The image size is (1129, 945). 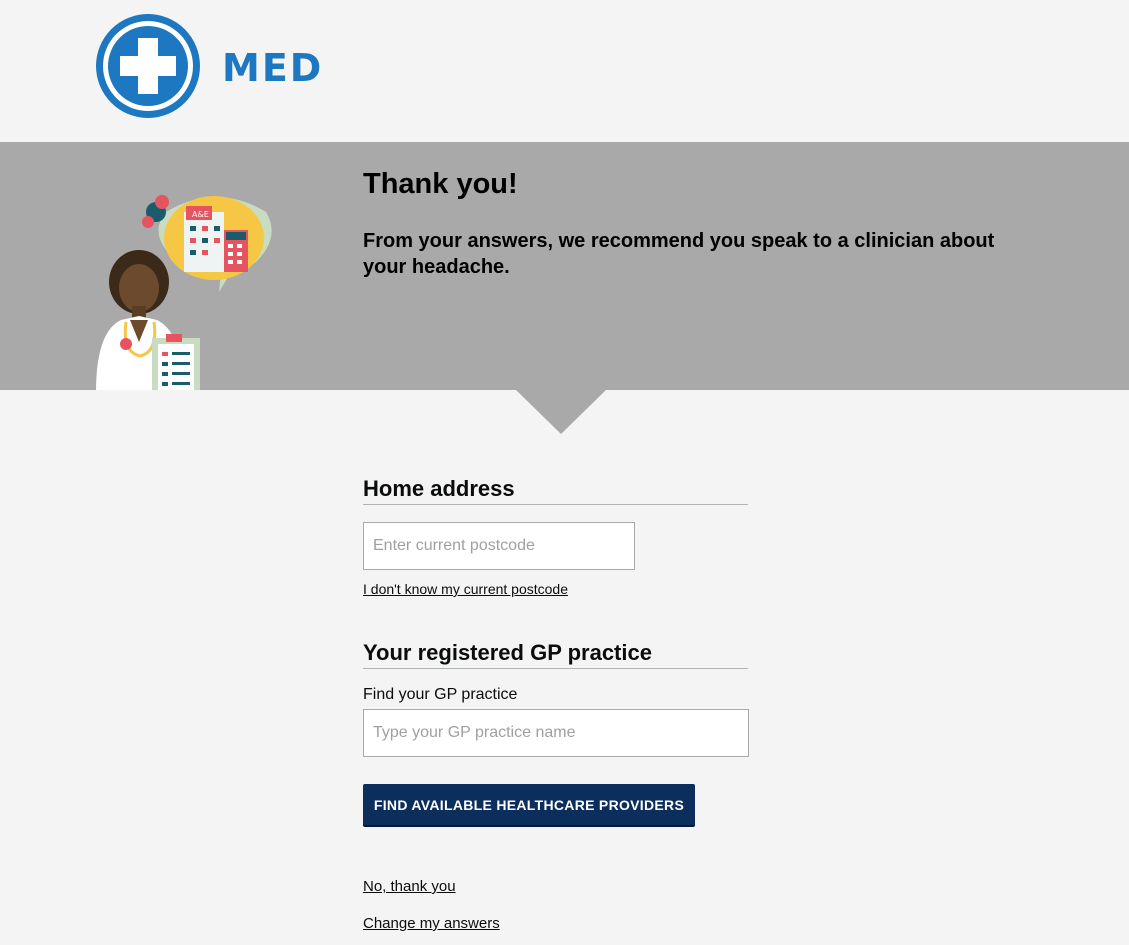 What do you see at coordinates (148, 66) in the screenshot?
I see `medical-cross-icon` at bounding box center [148, 66].